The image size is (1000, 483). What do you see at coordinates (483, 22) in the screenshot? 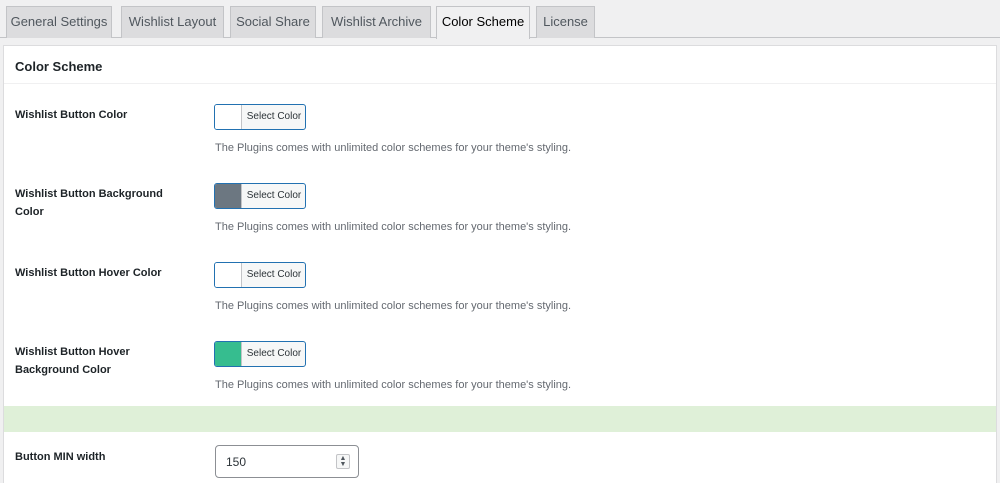
I see `tab-color-scheme: Color Scheme` at bounding box center [483, 22].